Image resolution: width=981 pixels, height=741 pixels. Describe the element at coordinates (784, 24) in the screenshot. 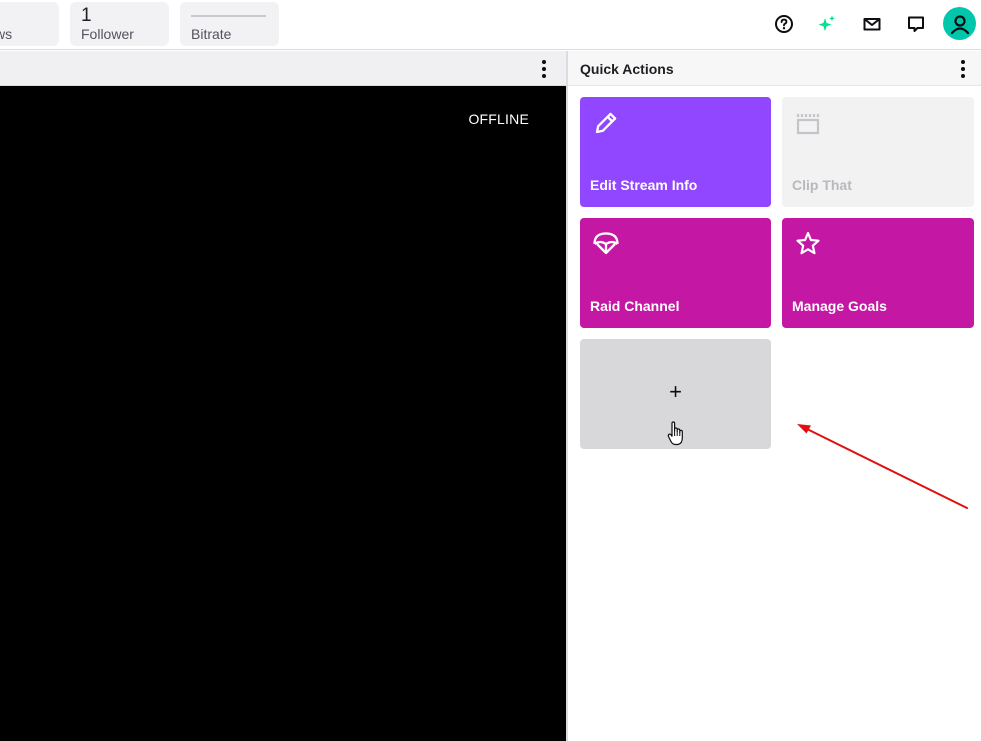

I see `help-icon` at that location.